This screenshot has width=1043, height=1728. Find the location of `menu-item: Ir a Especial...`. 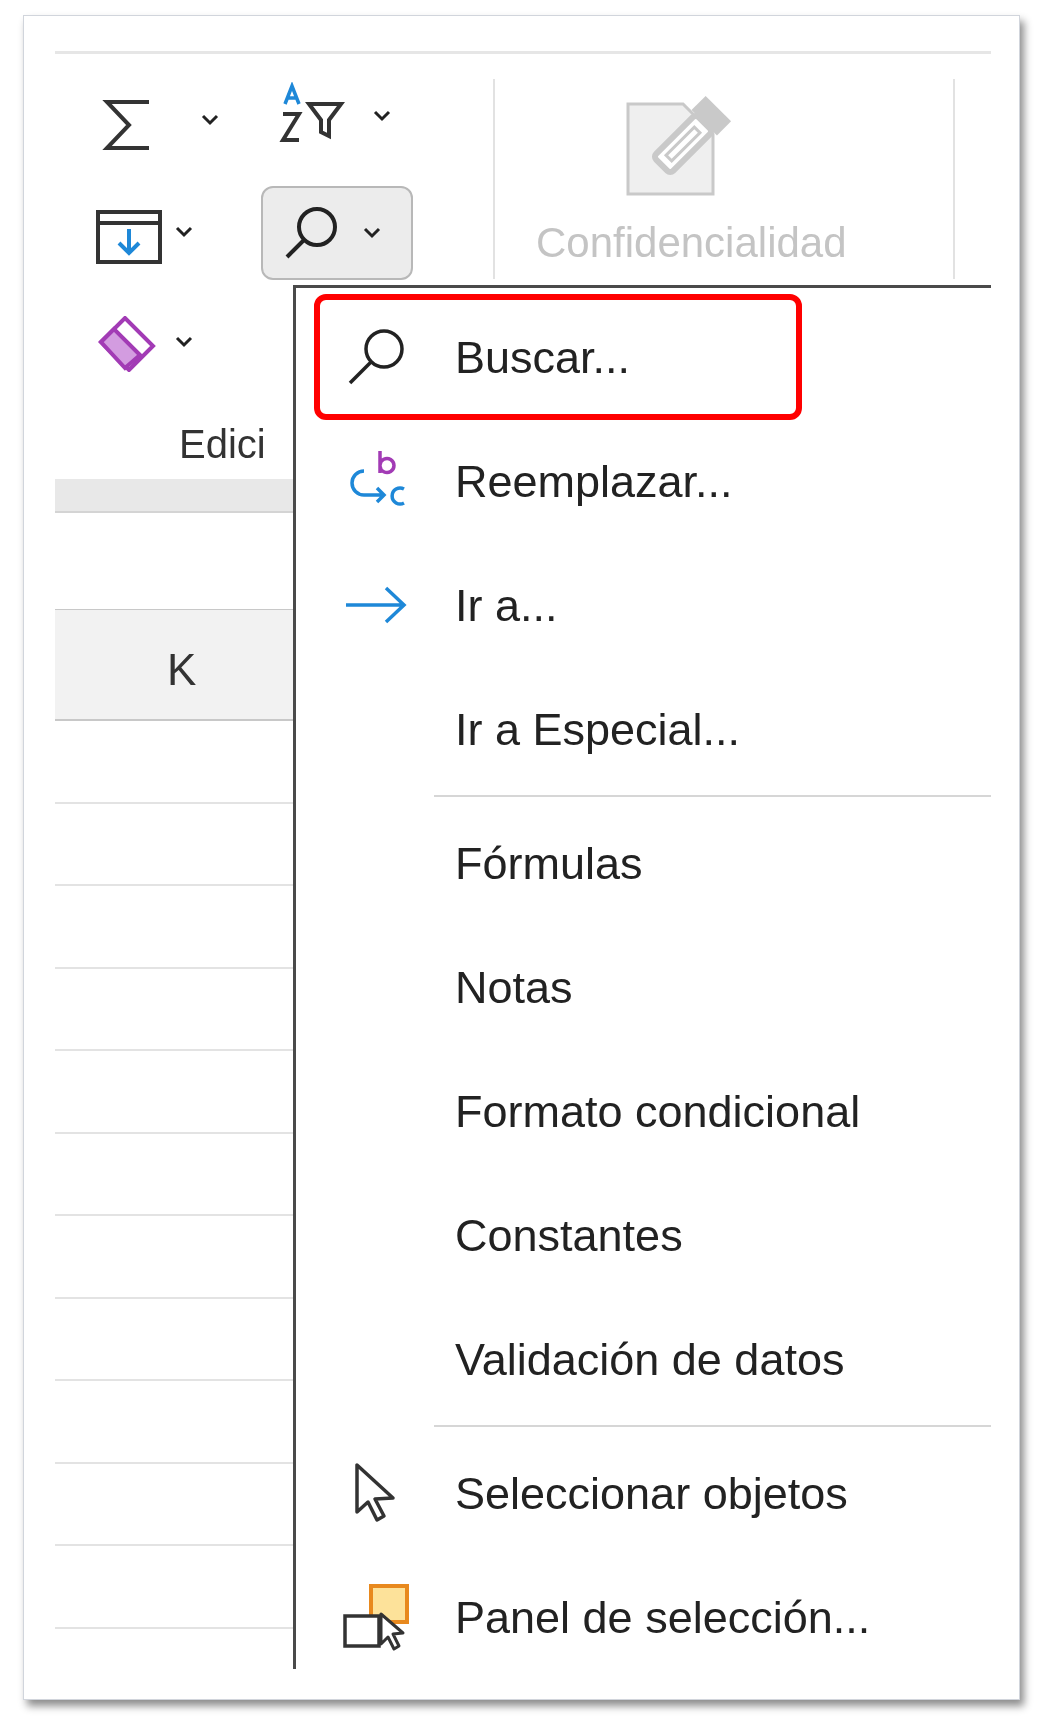

menu-item: Ir a Especial... is located at coordinates (643, 729).